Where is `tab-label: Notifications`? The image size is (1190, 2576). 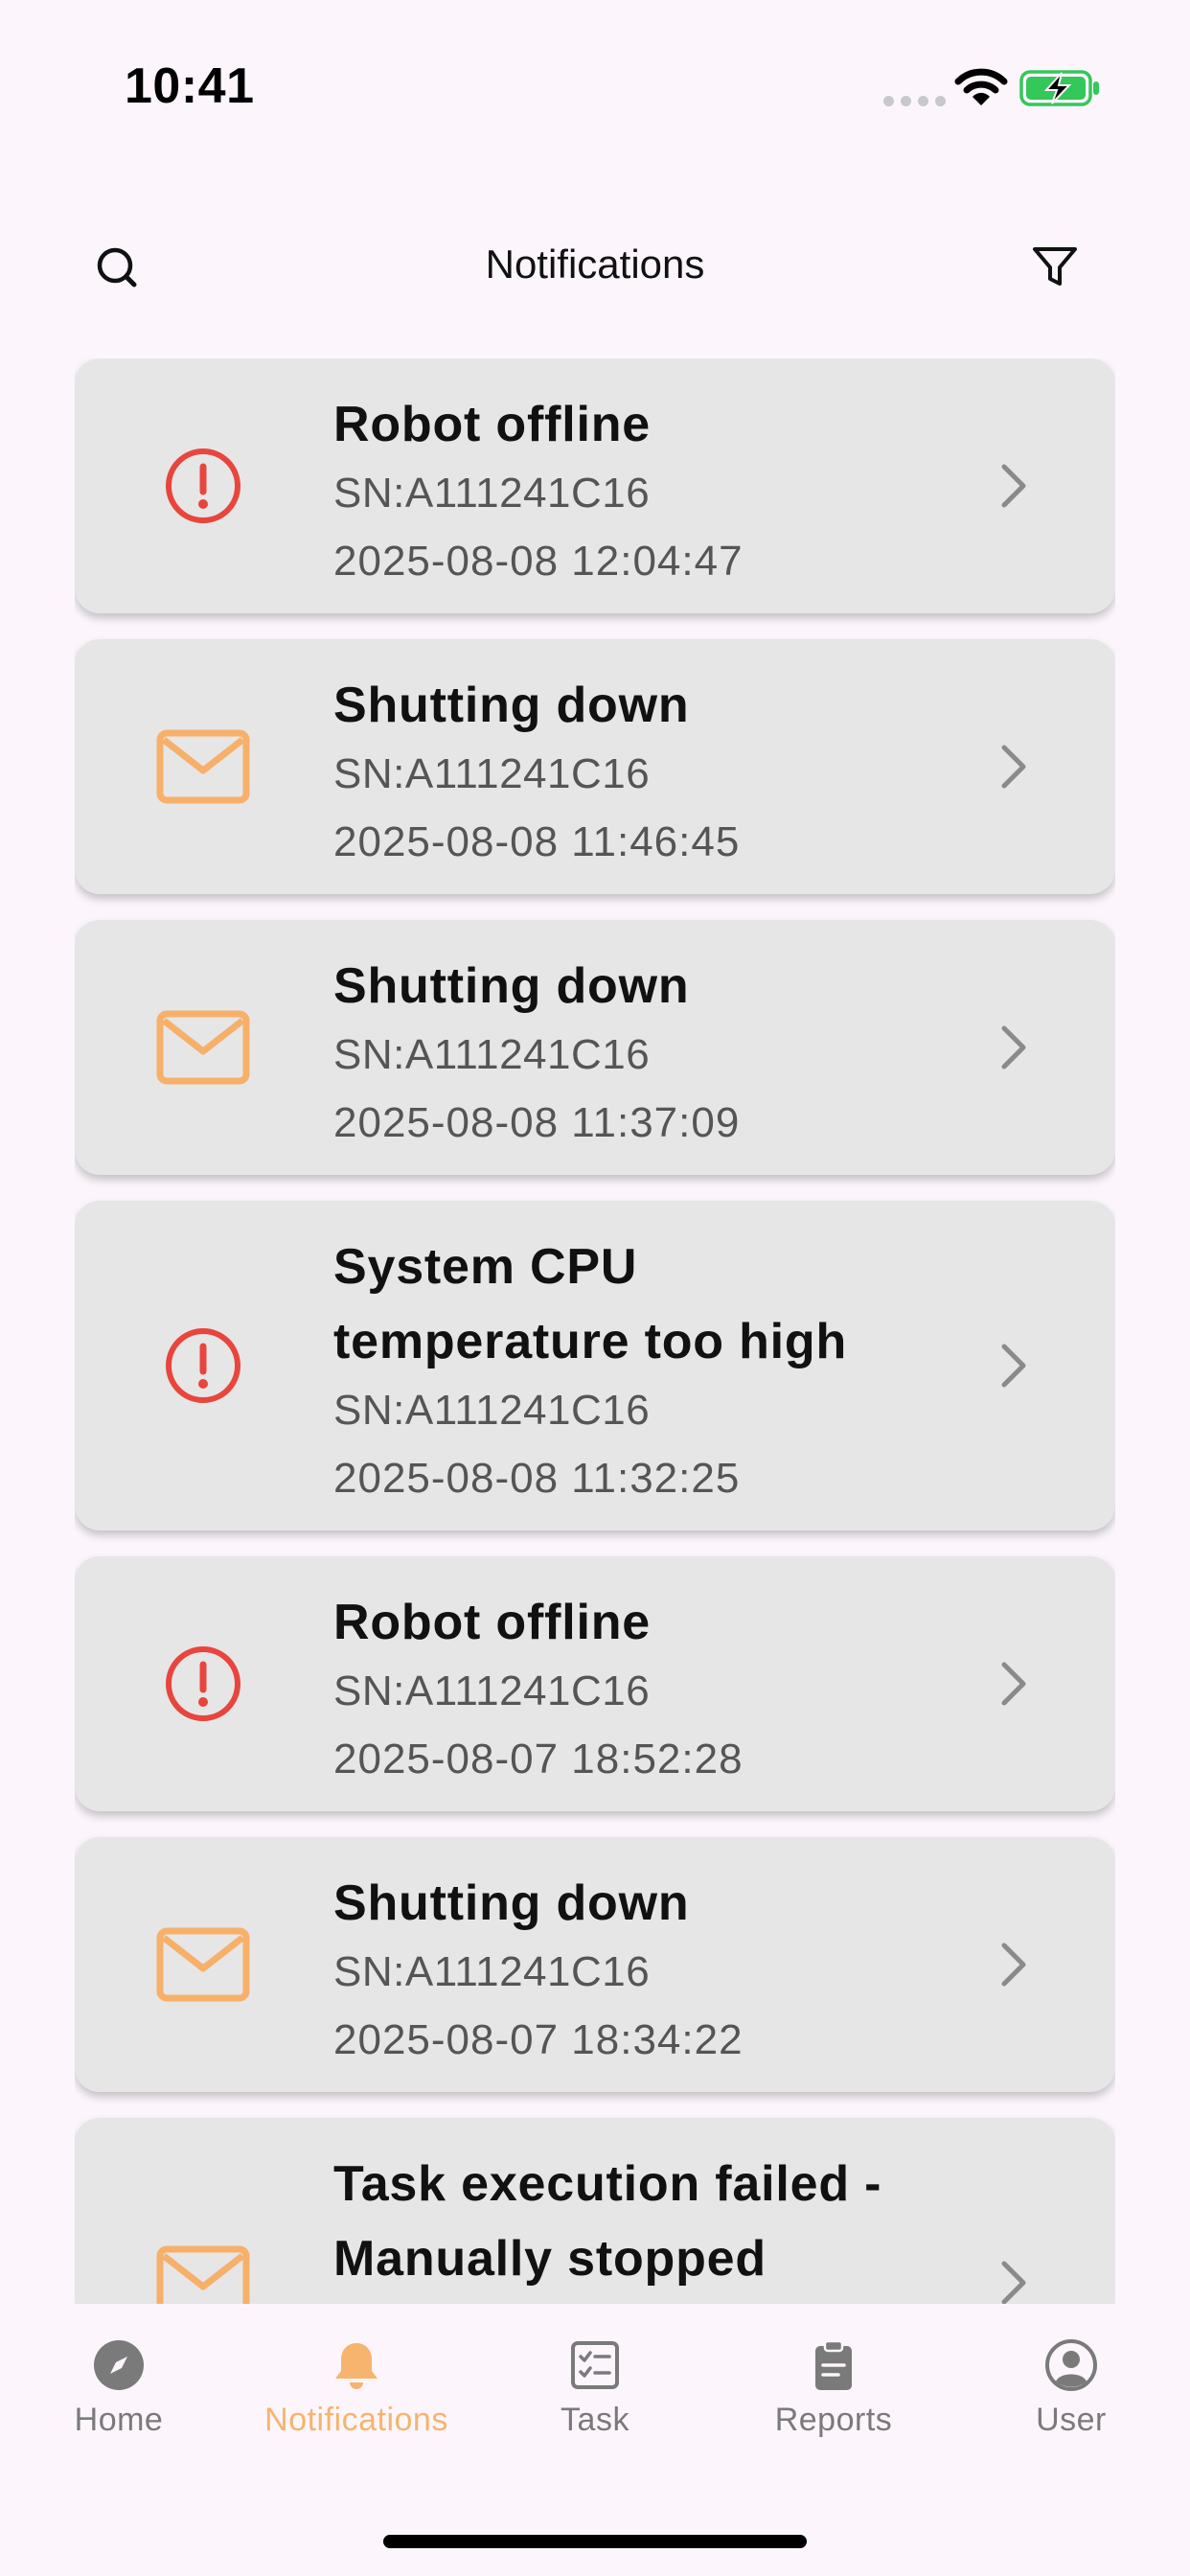 tab-label: Notifications is located at coordinates (356, 2420).